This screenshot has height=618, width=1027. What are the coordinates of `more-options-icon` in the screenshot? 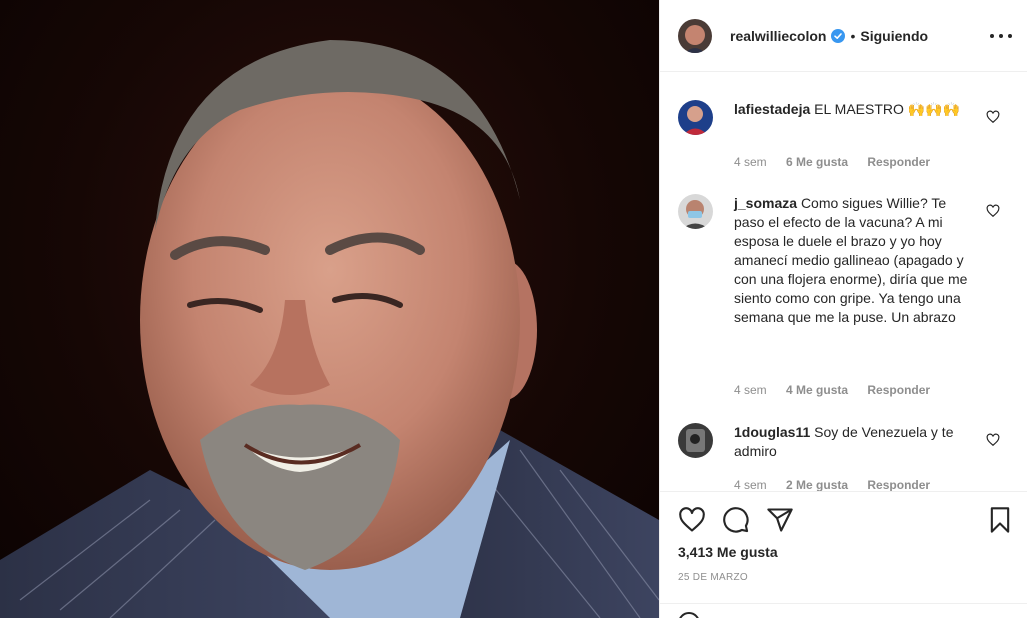 It's located at (1001, 36).